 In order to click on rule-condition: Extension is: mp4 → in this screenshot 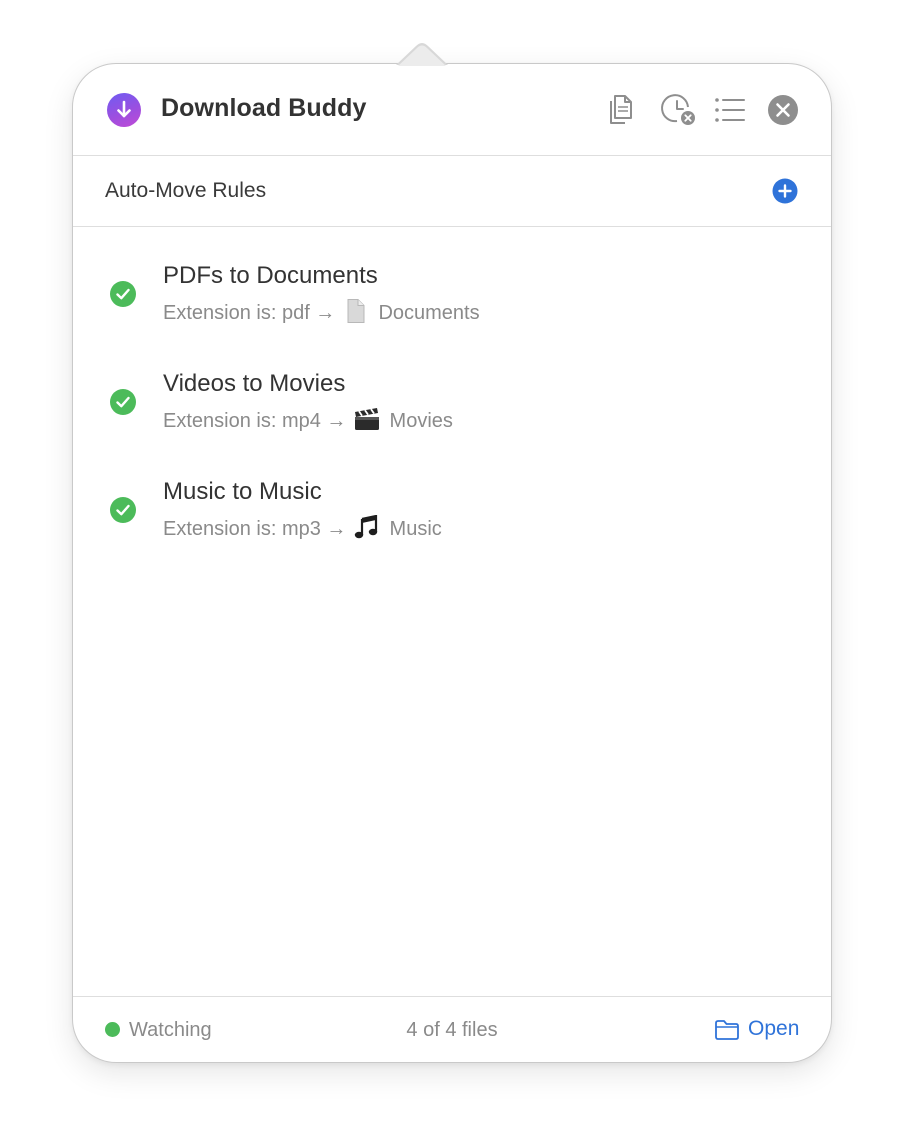, I will do `click(255, 421)`.